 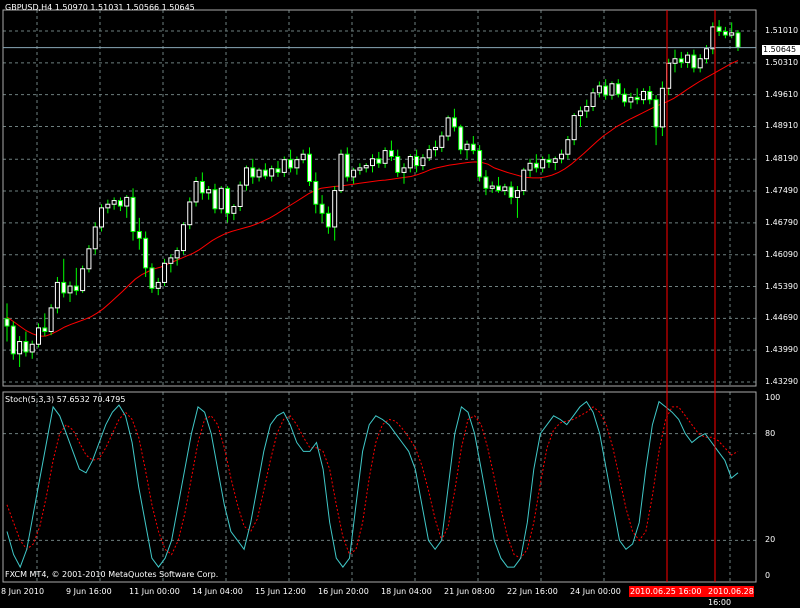 I want to click on price-tick-label: 1.48190, so click(x=782, y=159).